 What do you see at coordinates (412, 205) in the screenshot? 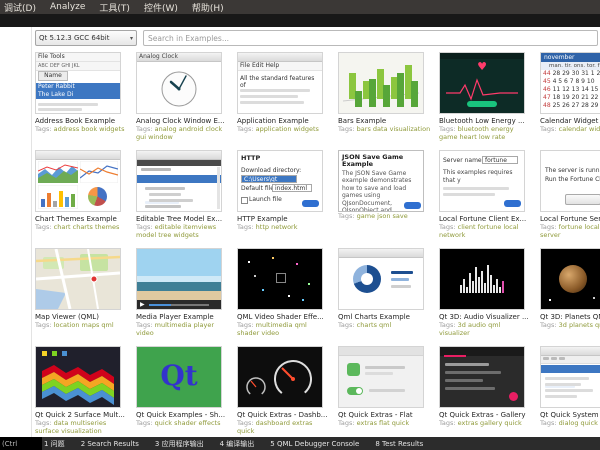
I see `details-button` at bounding box center [412, 205].